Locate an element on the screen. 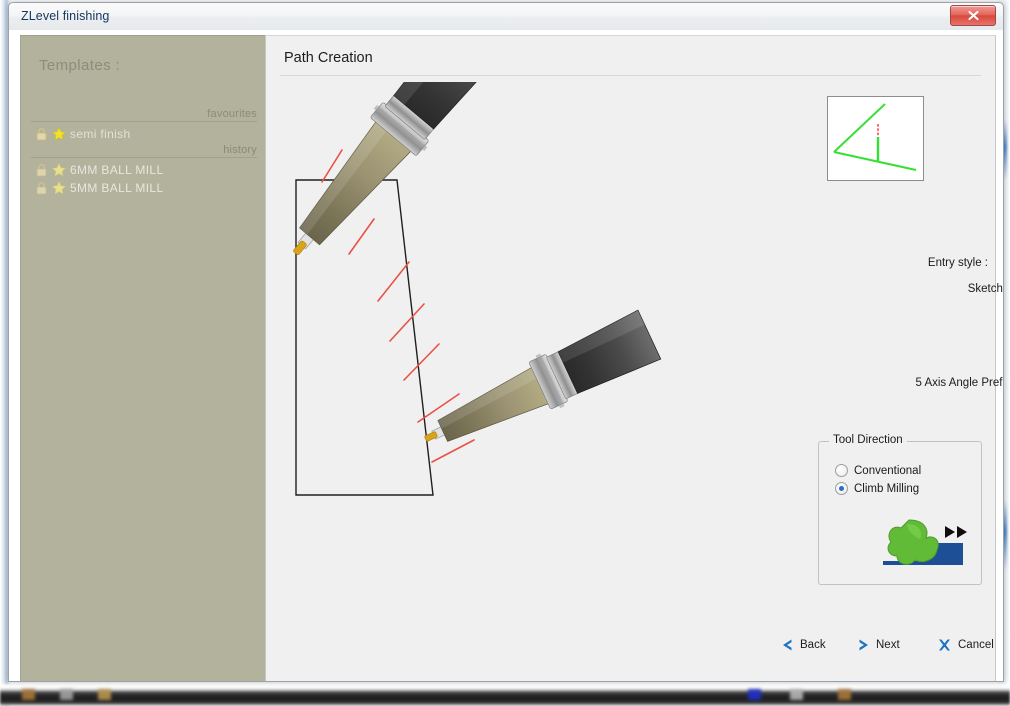 Image resolution: width=1010 pixels, height=706 pixels. page-title: Path Creation is located at coordinates (328, 58).